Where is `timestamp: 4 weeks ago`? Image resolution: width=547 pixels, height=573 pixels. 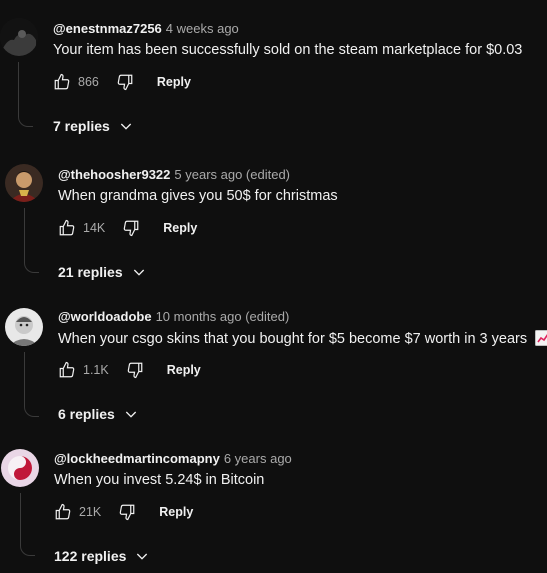 timestamp: 4 weeks ago is located at coordinates (202, 28).